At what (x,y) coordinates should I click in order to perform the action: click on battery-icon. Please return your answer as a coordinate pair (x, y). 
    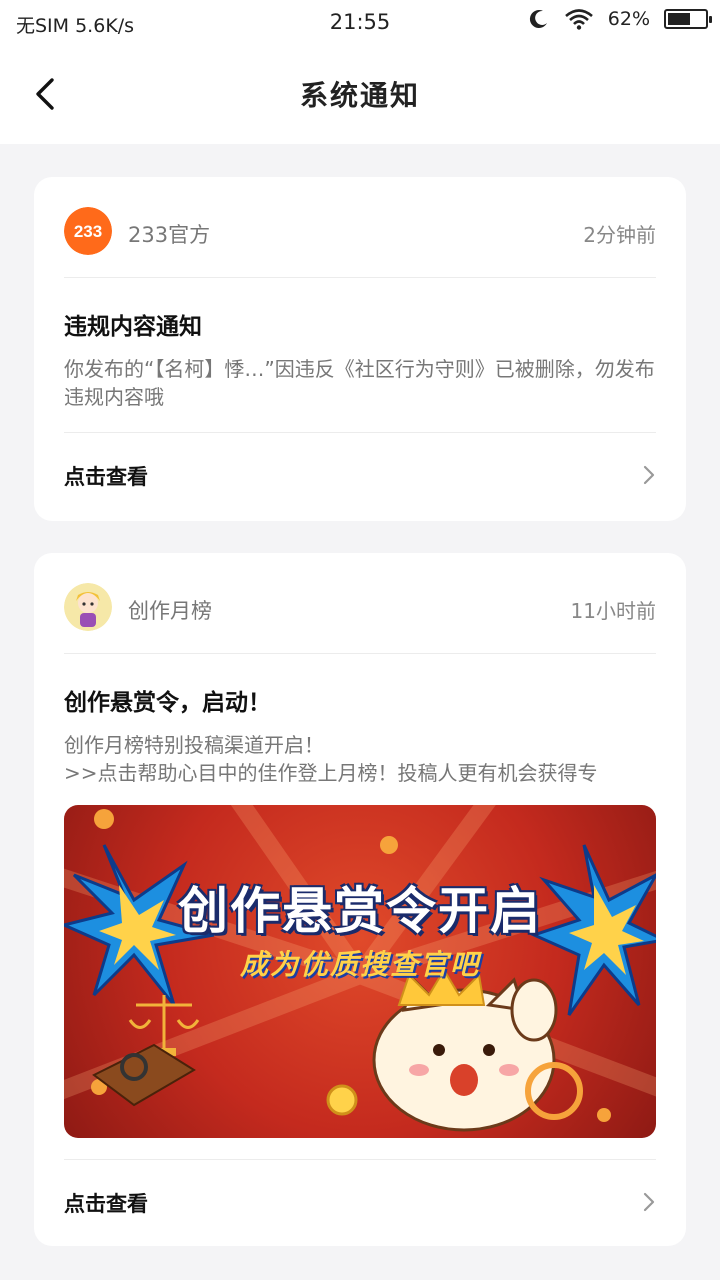
    Looking at the image, I should click on (688, 19).